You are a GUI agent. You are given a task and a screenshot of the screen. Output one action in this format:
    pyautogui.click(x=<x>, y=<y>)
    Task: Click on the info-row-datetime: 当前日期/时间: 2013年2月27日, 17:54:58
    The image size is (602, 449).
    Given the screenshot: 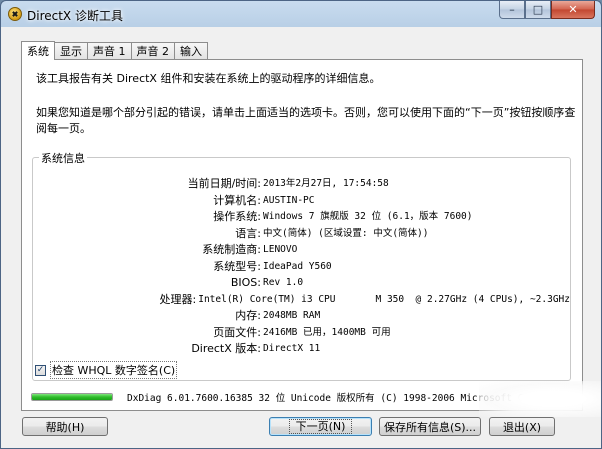 What is the action you would take?
    pyautogui.click(x=301, y=184)
    